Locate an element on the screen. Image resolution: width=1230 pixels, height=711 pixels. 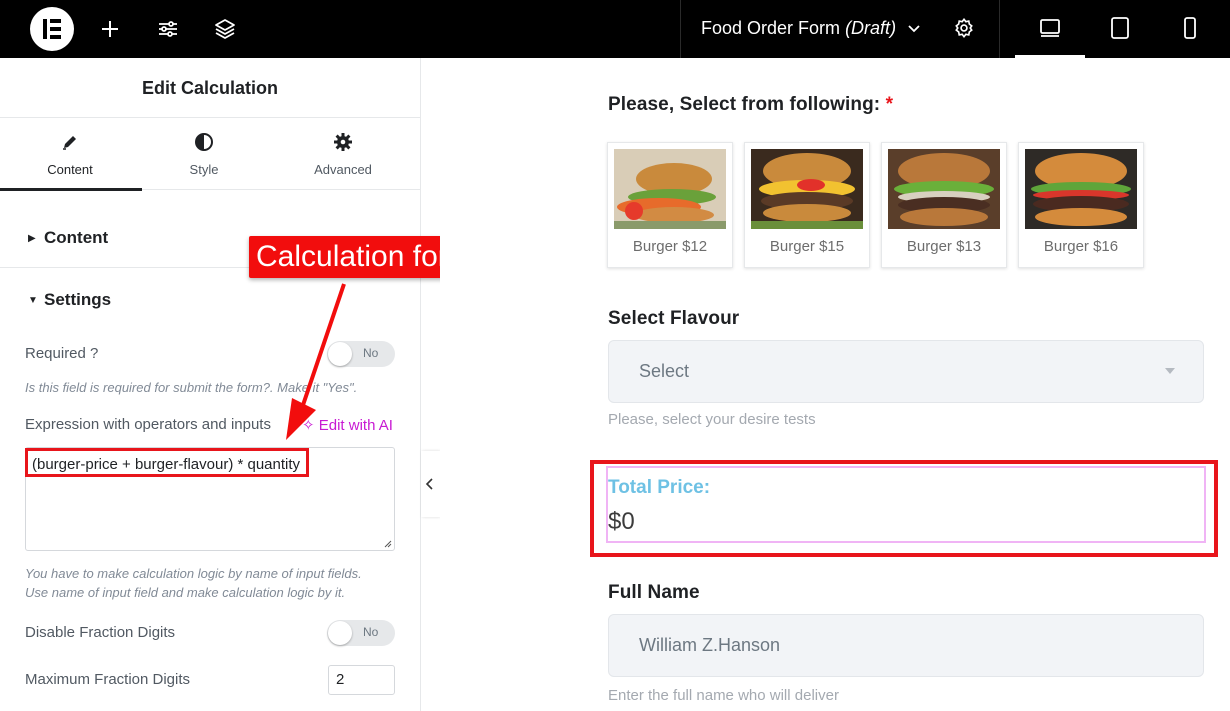
resize-grip-icon is located at coordinates (387, 543).